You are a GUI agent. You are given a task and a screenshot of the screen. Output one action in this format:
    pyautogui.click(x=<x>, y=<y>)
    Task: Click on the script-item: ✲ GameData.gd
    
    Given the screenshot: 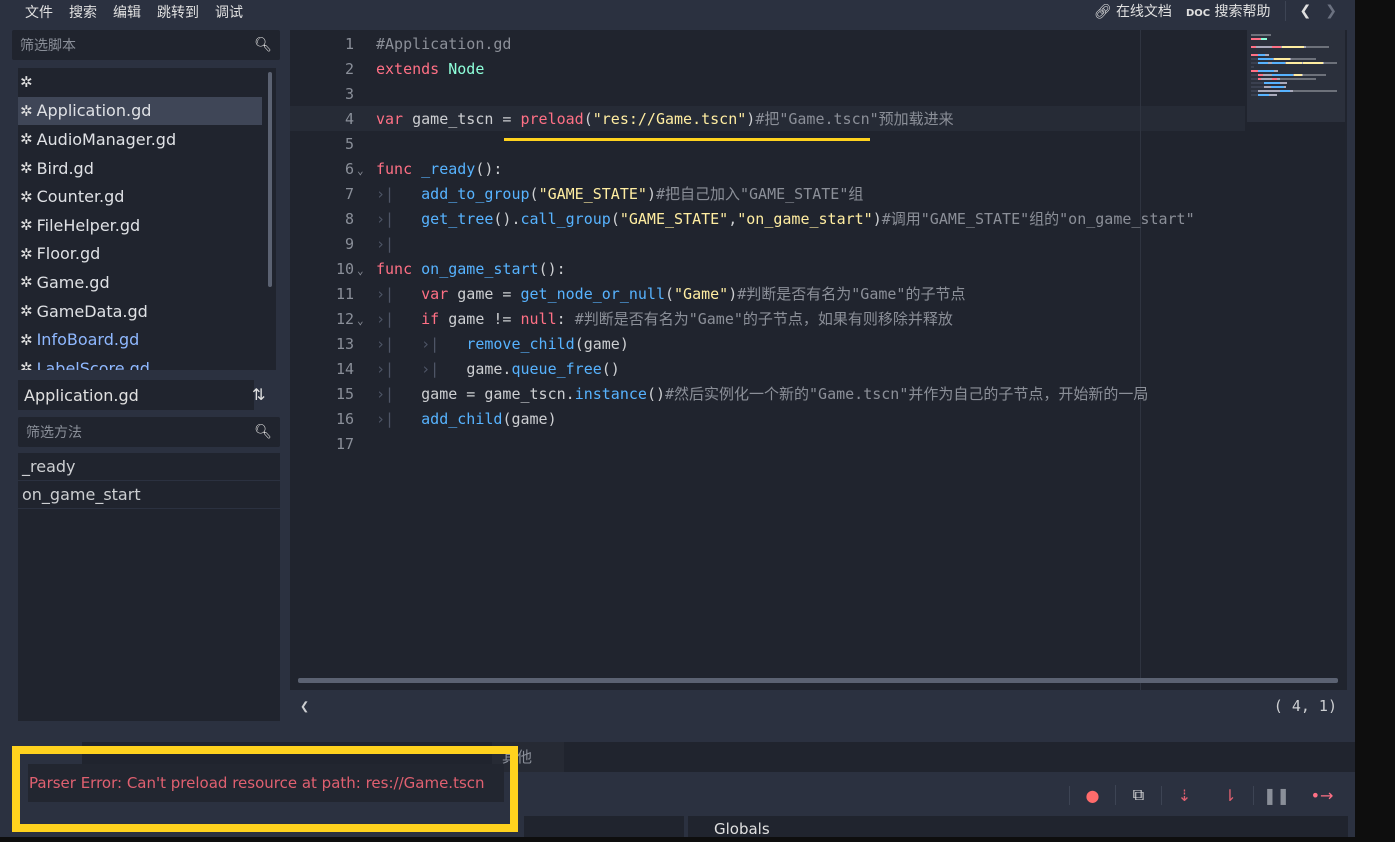 What is the action you would take?
    pyautogui.click(x=147, y=311)
    